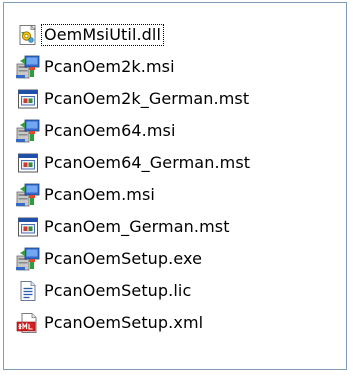  I want to click on file-name: PcanOem2k_German.mst, so click(147, 98).